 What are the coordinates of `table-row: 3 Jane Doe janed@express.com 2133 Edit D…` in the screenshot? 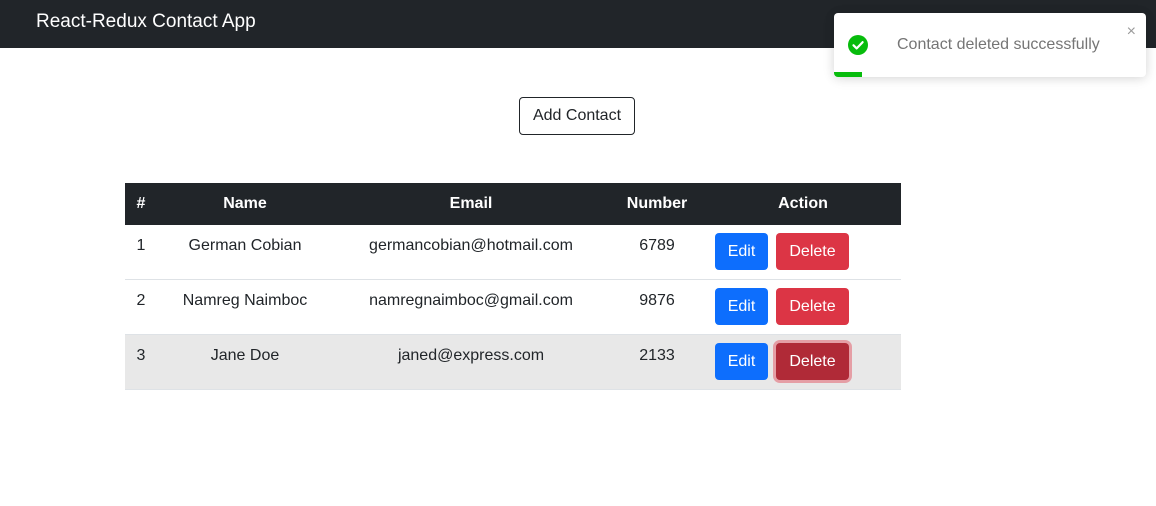 It's located at (513, 362).